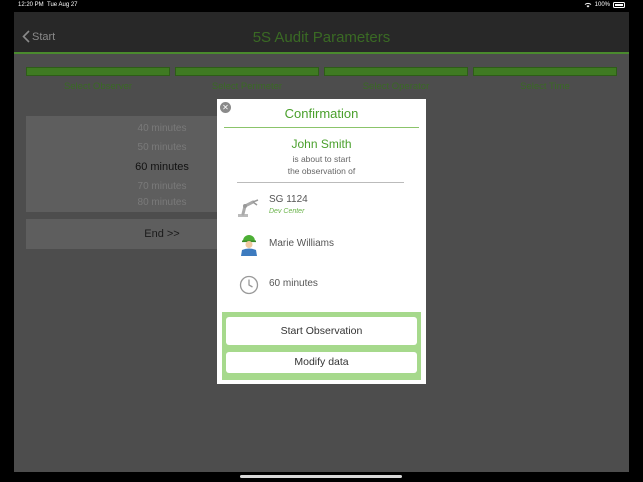 The height and width of the screenshot is (482, 643). What do you see at coordinates (619, 5) in the screenshot?
I see `battery-icon` at bounding box center [619, 5].